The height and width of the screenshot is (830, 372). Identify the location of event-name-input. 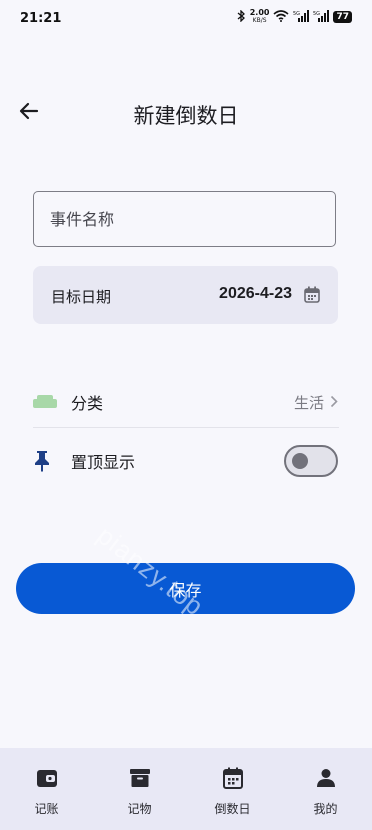
(184, 219).